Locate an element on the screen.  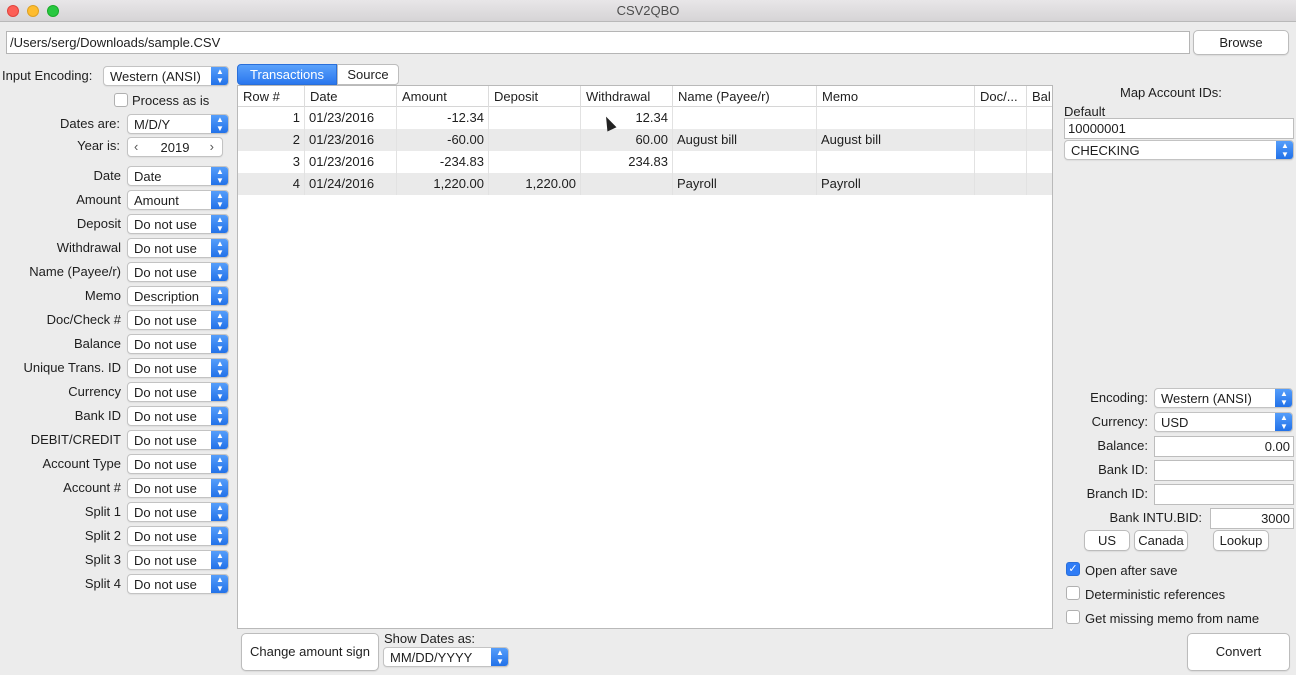
table-row: 3 01/23/2016 -234.83 234.83 is located at coordinates (645, 162).